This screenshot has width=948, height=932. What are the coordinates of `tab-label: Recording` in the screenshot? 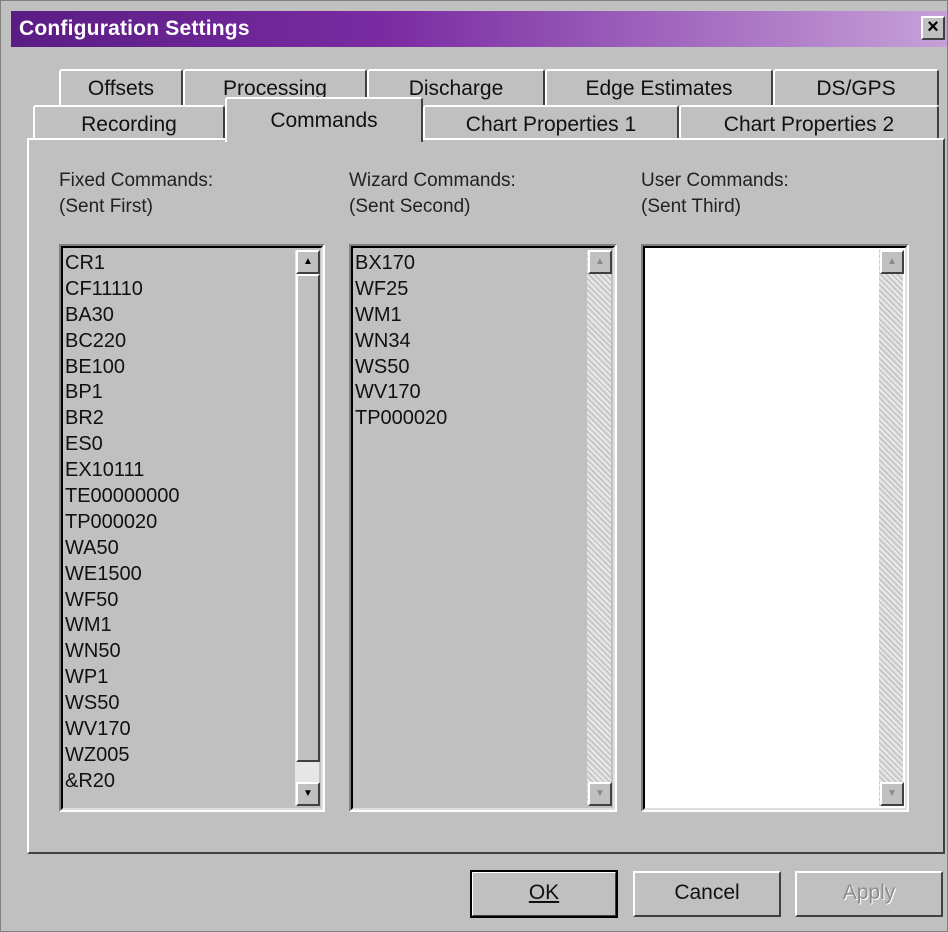 It's located at (129, 124).